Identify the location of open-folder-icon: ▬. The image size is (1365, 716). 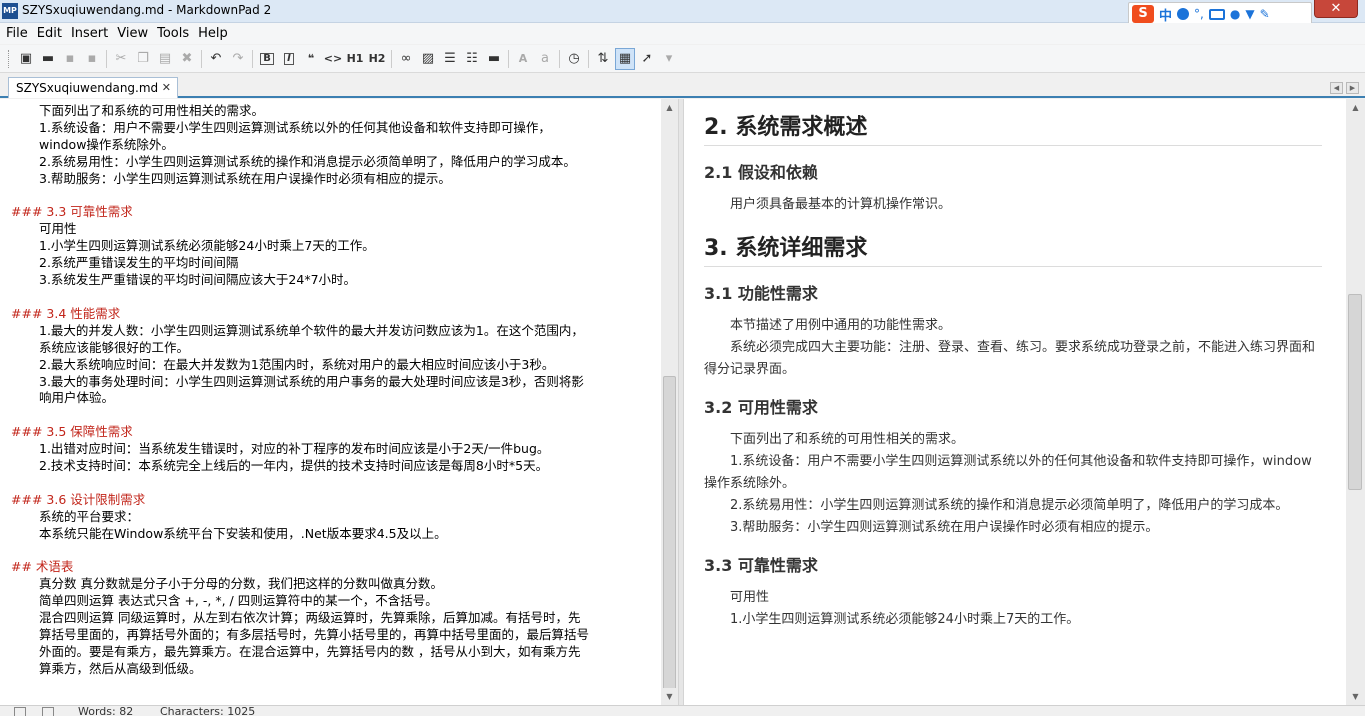
(48, 59).